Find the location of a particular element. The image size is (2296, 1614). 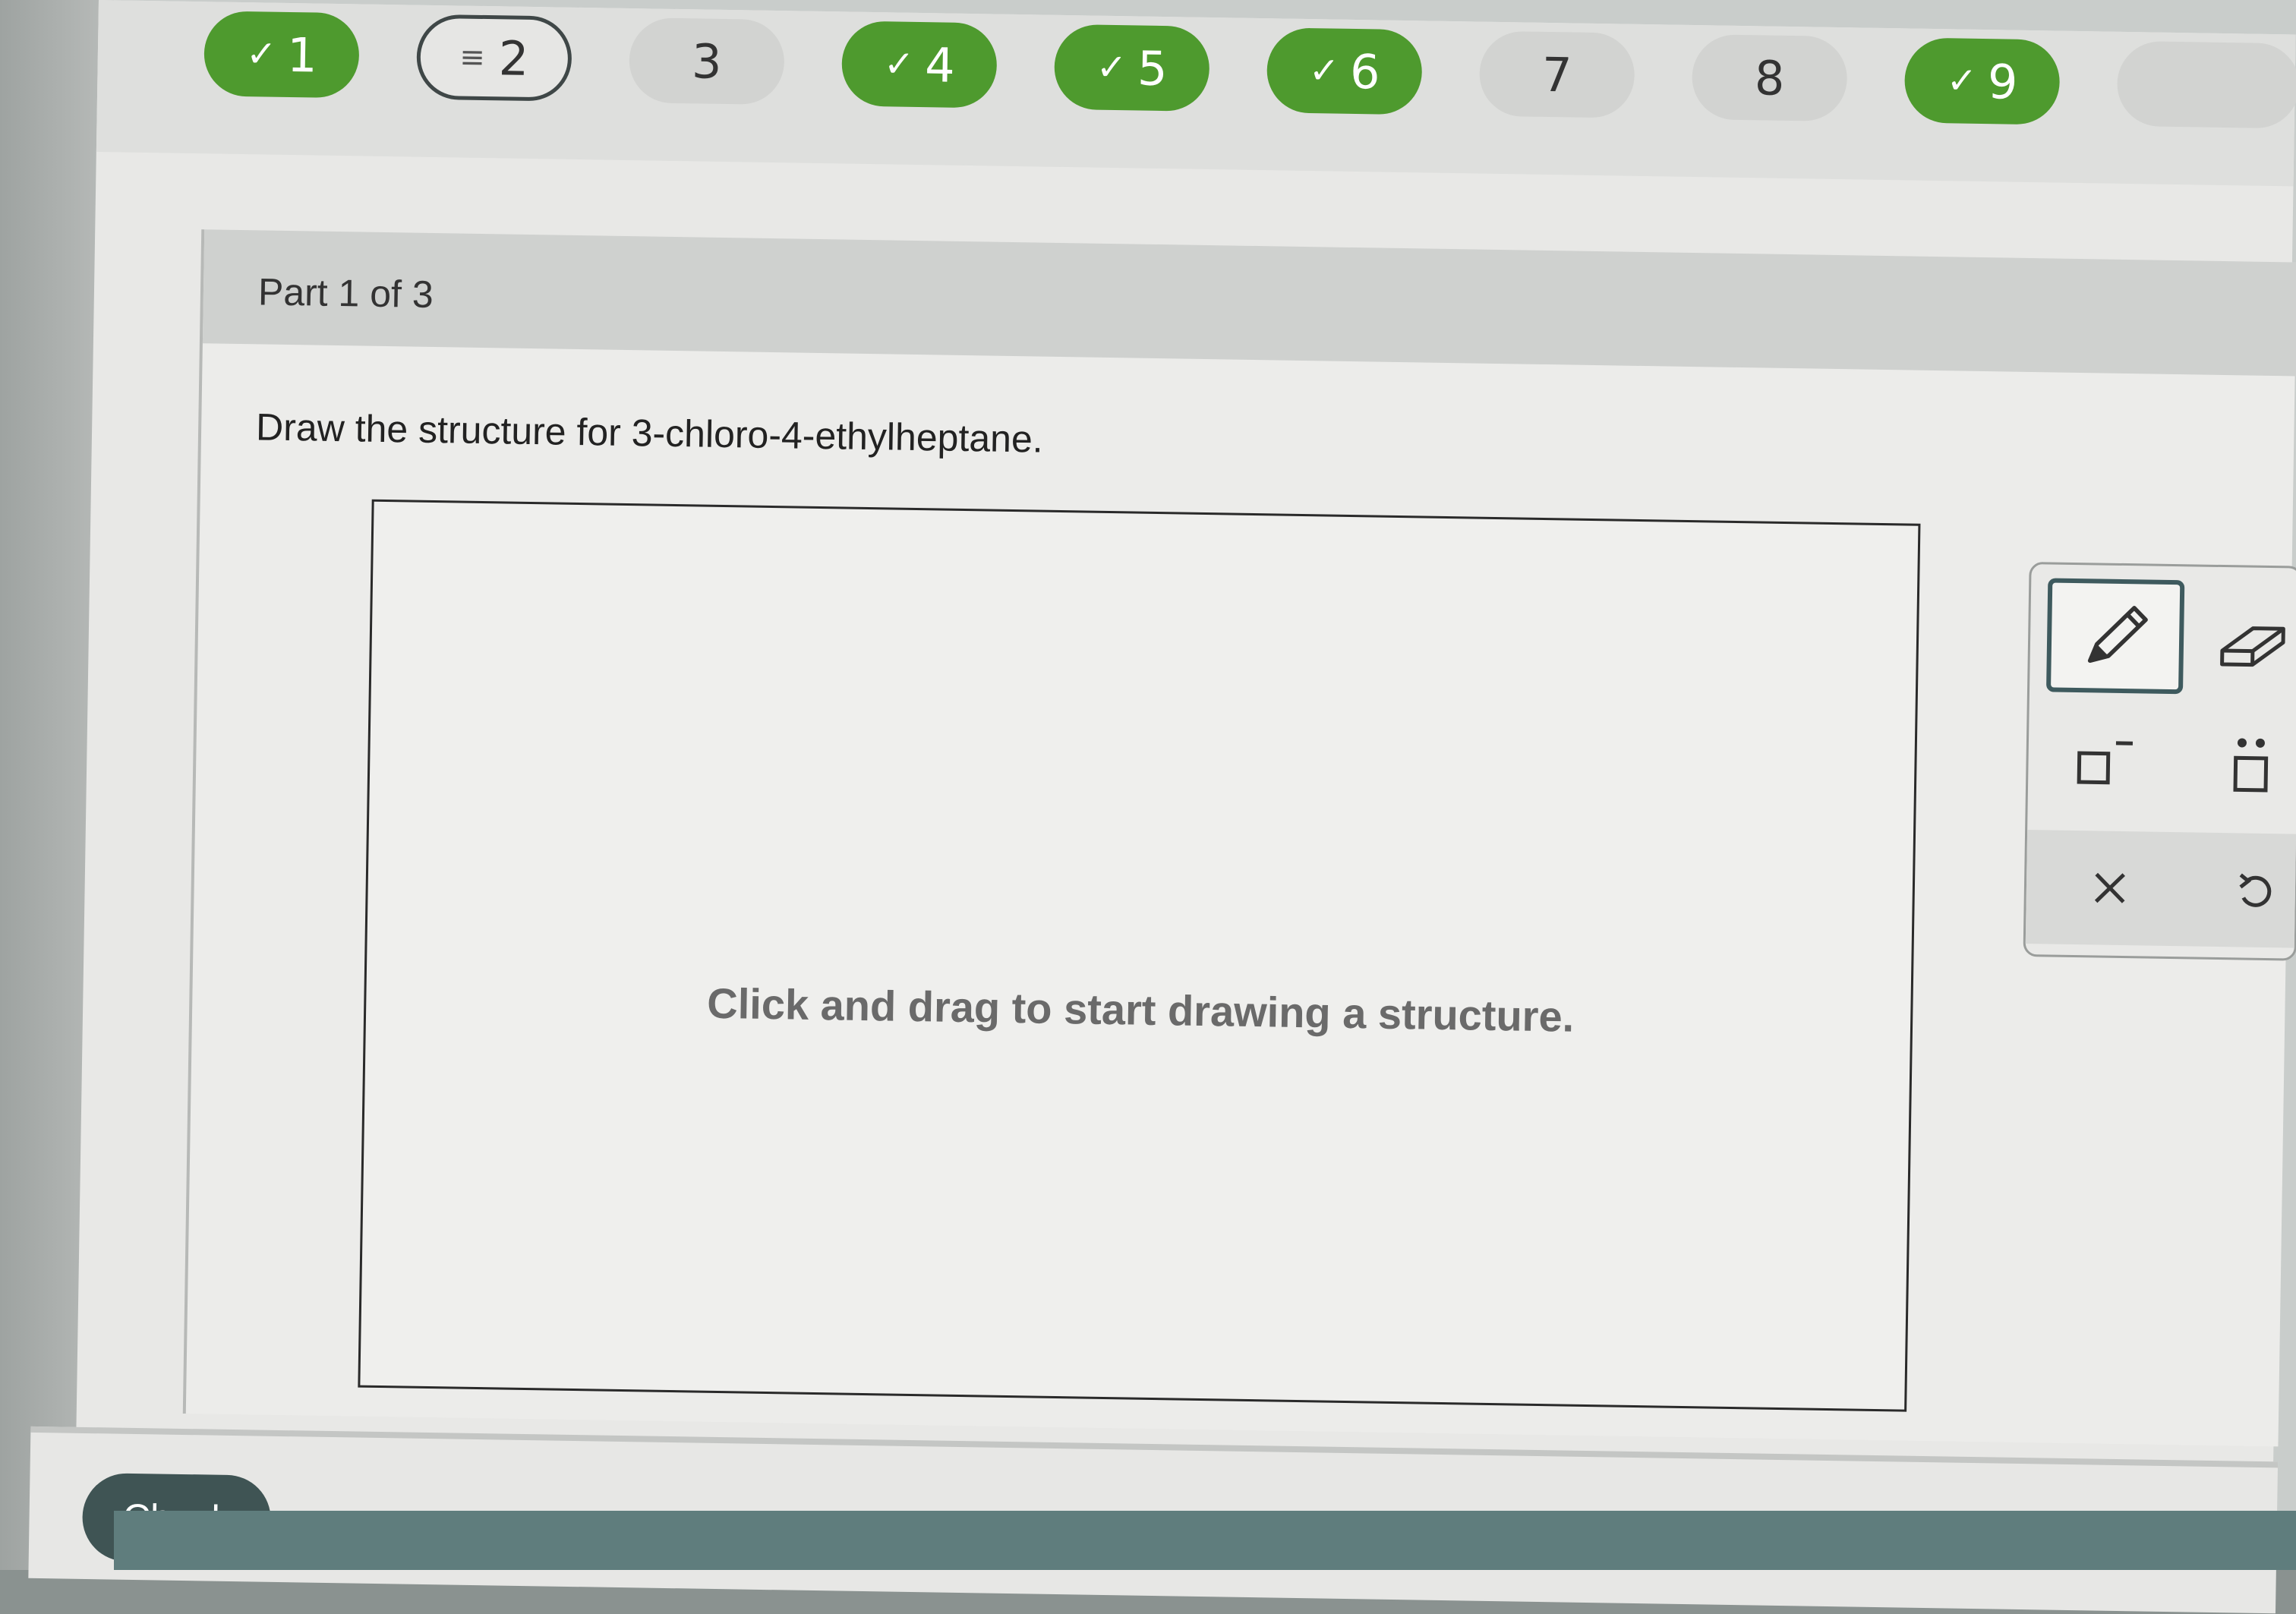

close-icon is located at coordinates (2109, 888).